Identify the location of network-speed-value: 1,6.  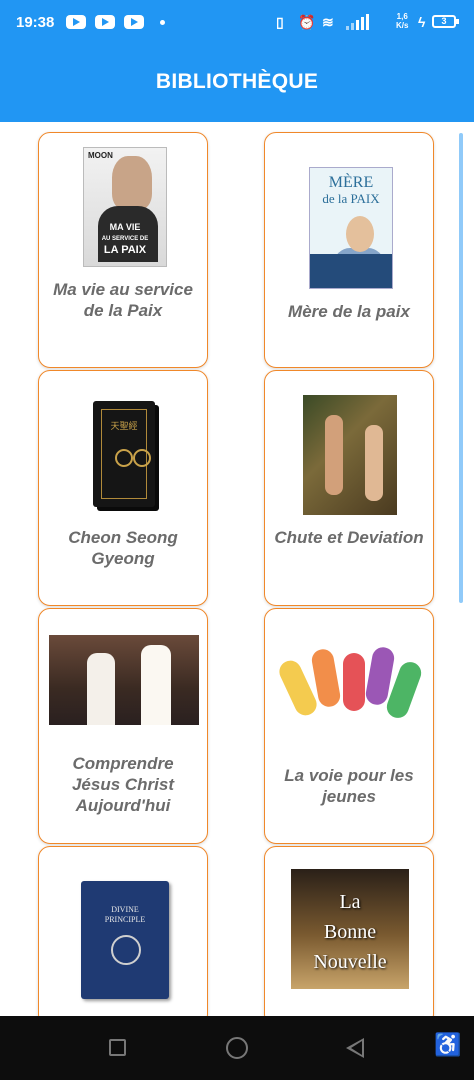
(402, 16).